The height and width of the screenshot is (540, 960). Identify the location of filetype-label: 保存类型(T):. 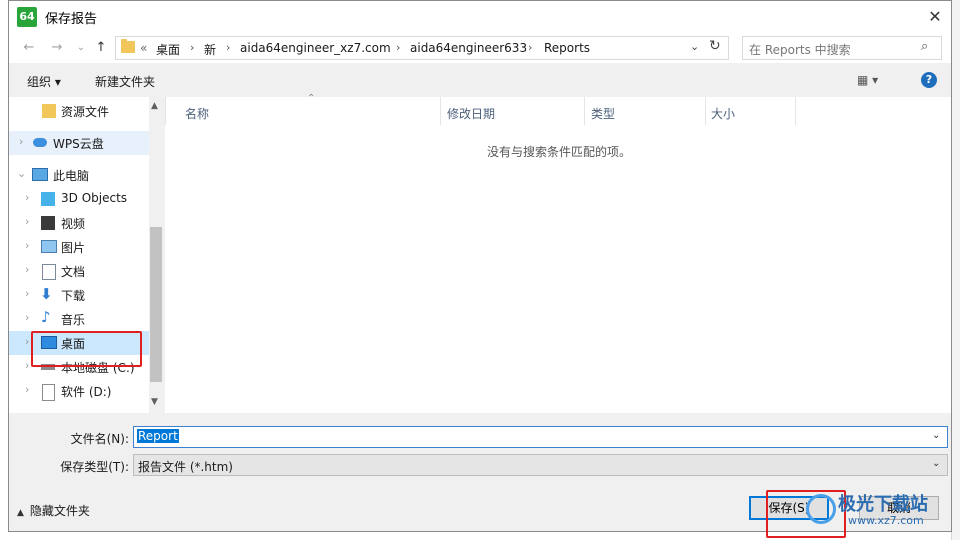
(94, 467).